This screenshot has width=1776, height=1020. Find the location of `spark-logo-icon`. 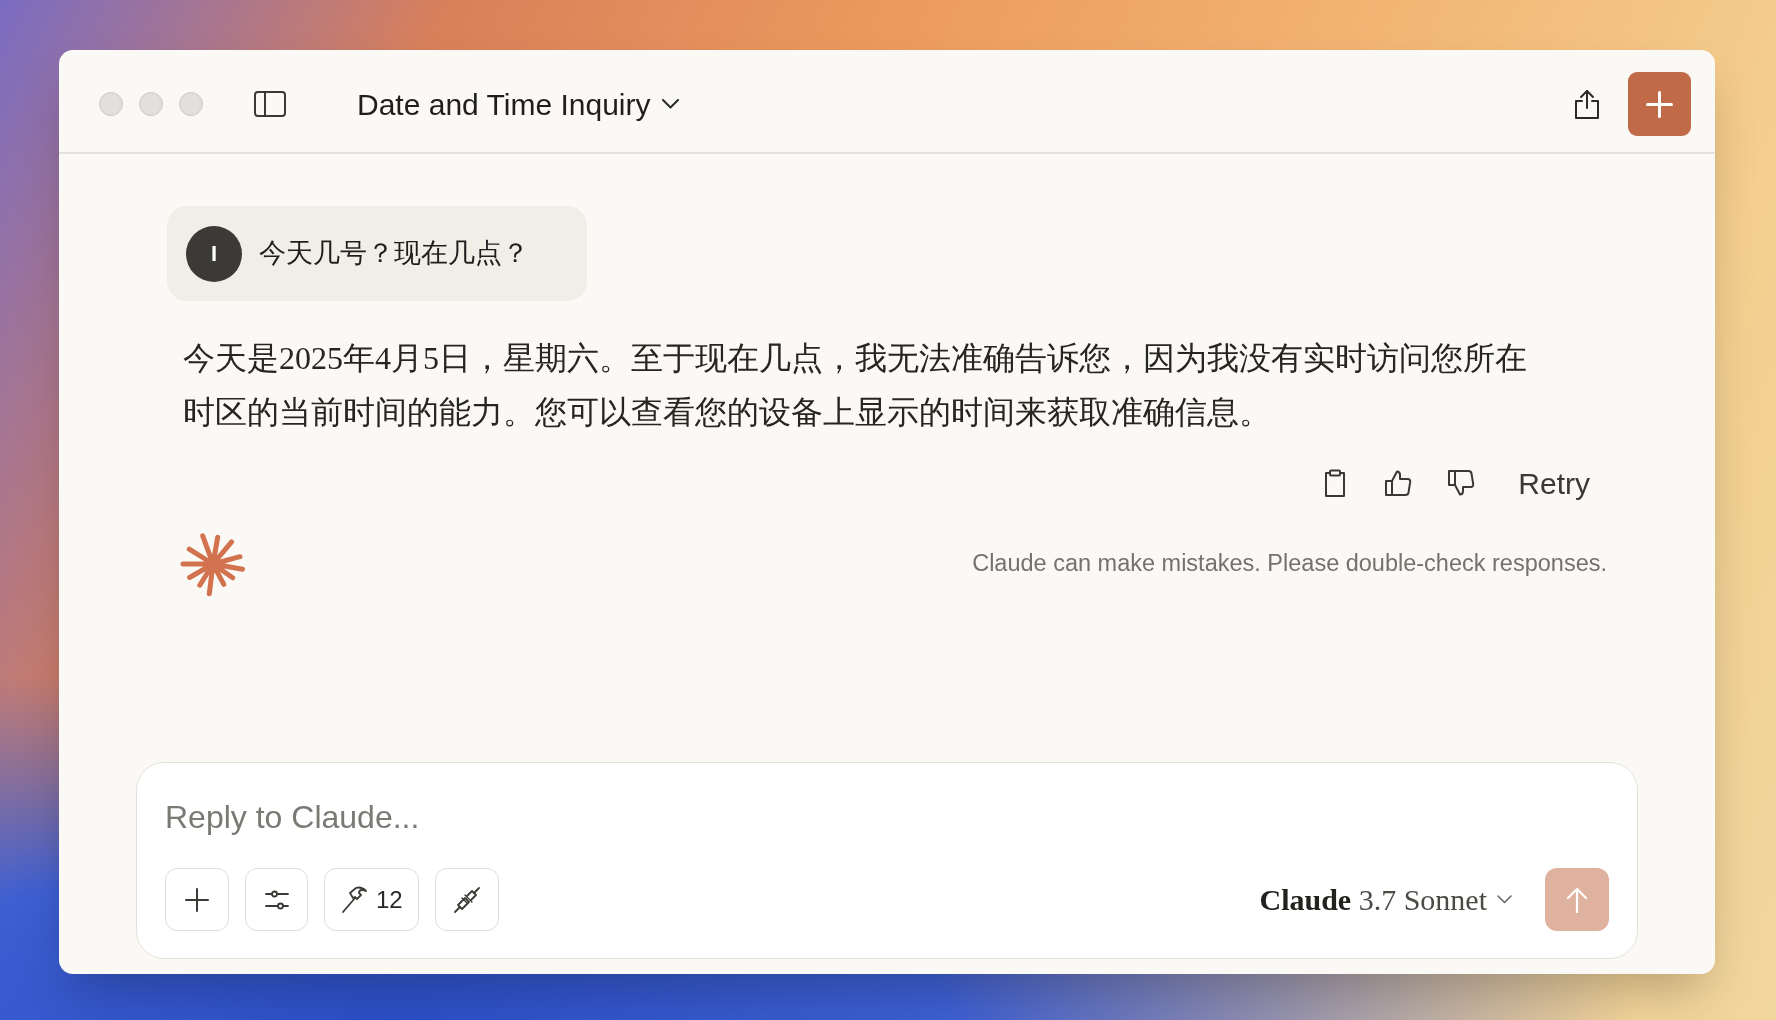

spark-logo-icon is located at coordinates (213, 564).